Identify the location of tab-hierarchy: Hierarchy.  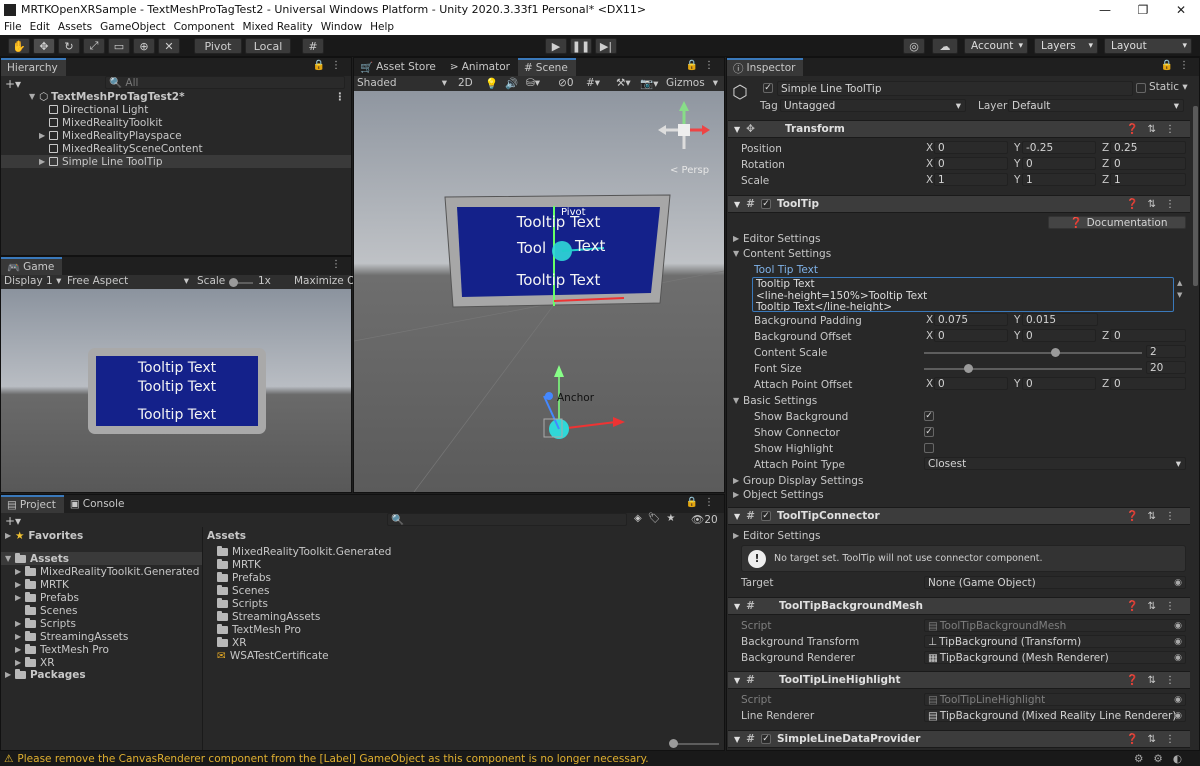
(33, 67).